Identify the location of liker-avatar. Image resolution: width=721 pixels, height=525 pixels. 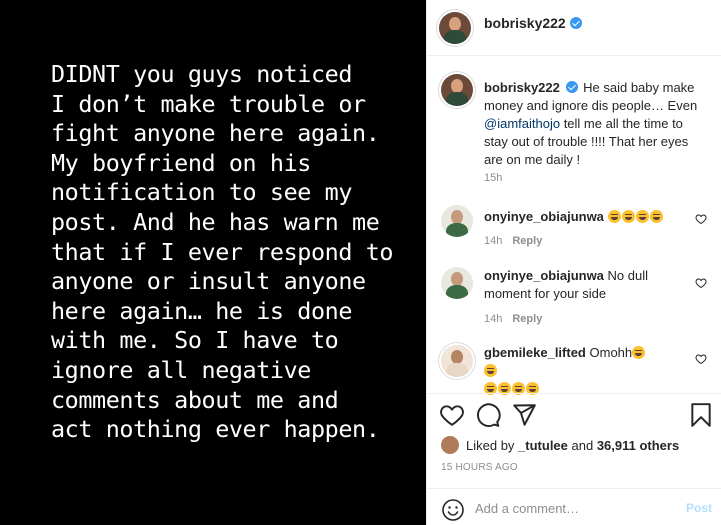
(450, 445).